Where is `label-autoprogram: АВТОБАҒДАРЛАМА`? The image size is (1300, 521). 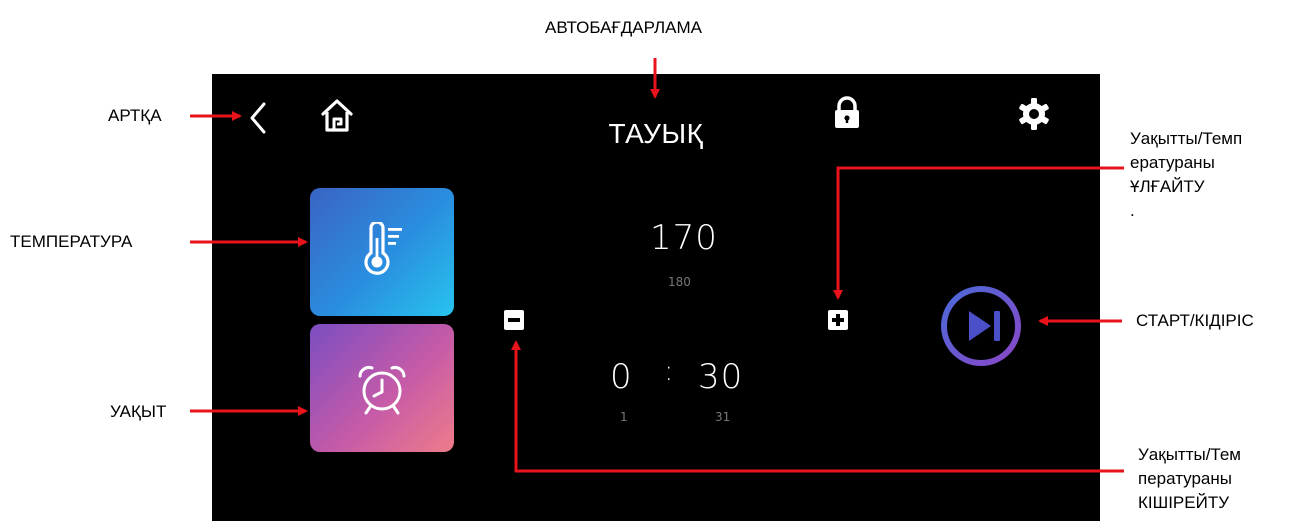
label-autoprogram: АВТОБАҒДАРЛАМА is located at coordinates (623, 27).